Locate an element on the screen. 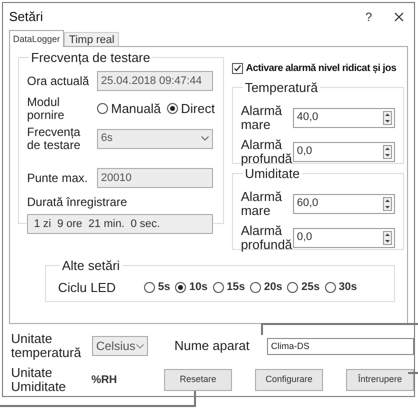  field-label: Ora actuală is located at coordinates (58, 81).